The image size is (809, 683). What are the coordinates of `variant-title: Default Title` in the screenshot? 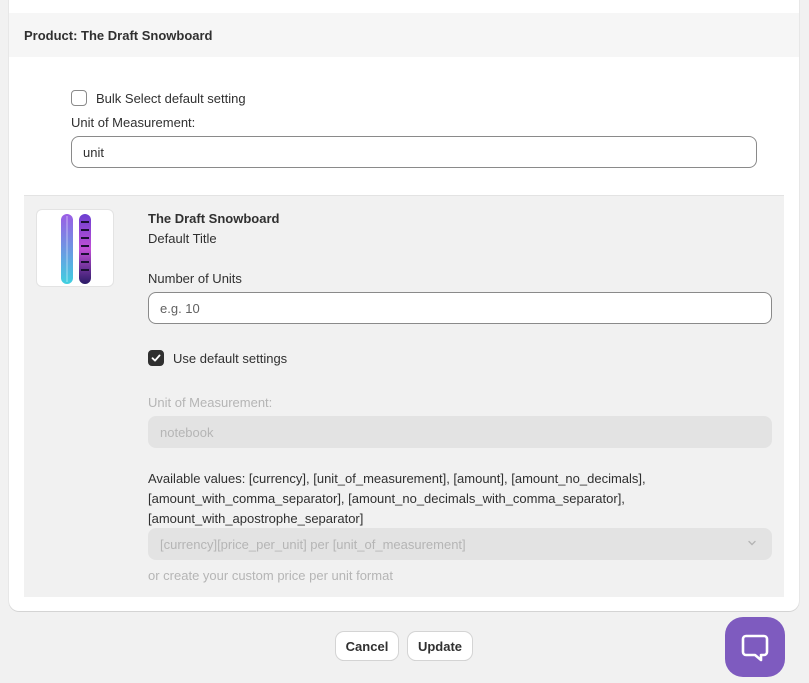 It's located at (182, 238).